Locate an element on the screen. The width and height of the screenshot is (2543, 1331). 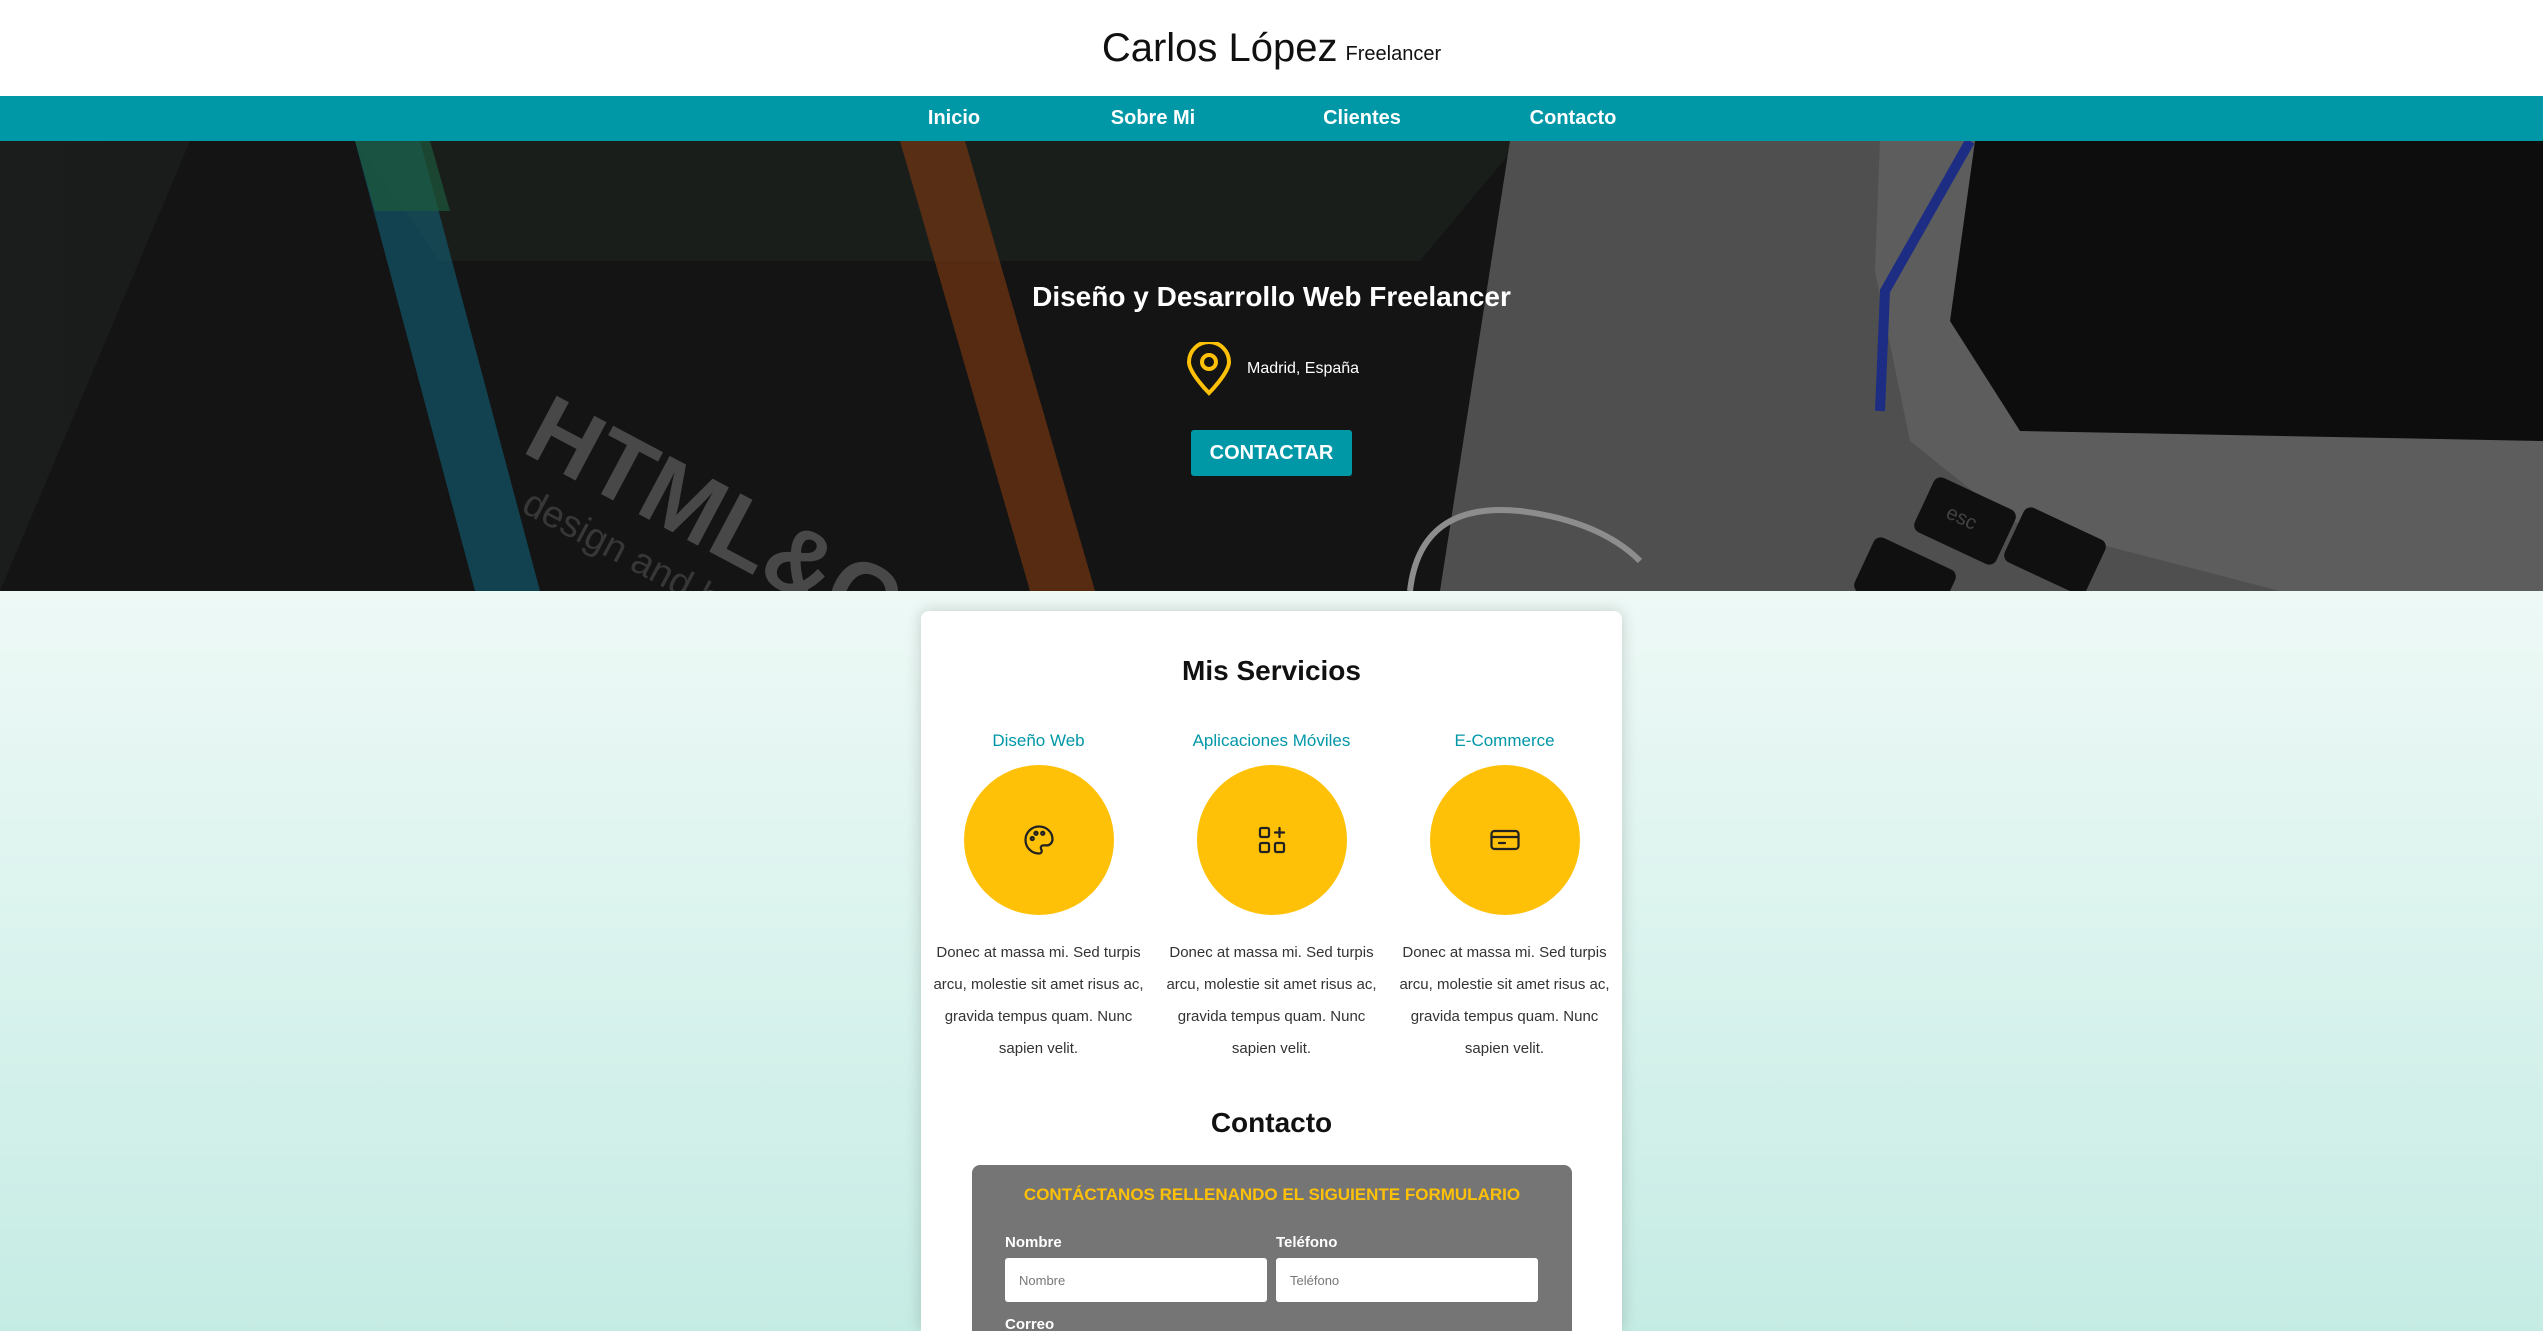
contact-title: Contacto is located at coordinates (1271, 1122).